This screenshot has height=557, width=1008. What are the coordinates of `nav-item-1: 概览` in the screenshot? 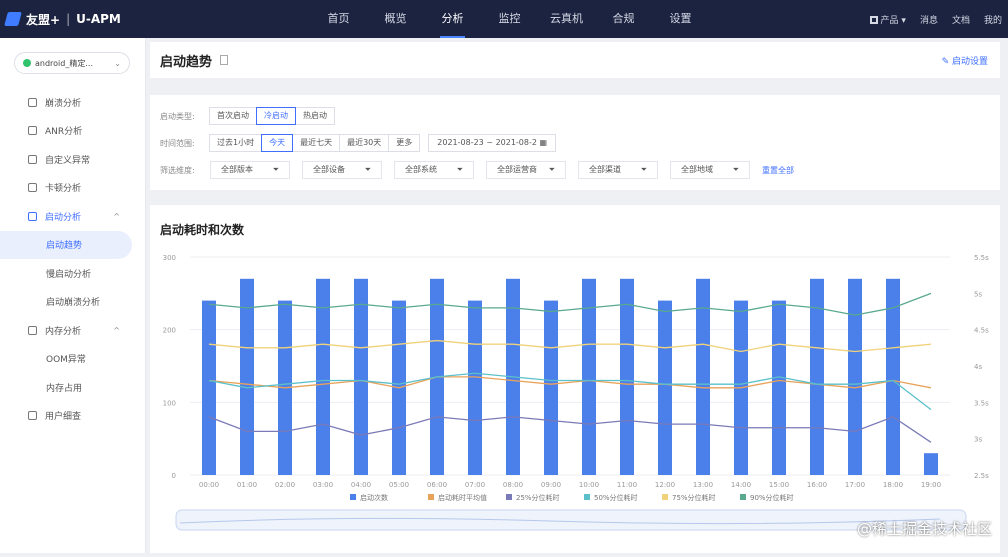 It's located at (395, 19).